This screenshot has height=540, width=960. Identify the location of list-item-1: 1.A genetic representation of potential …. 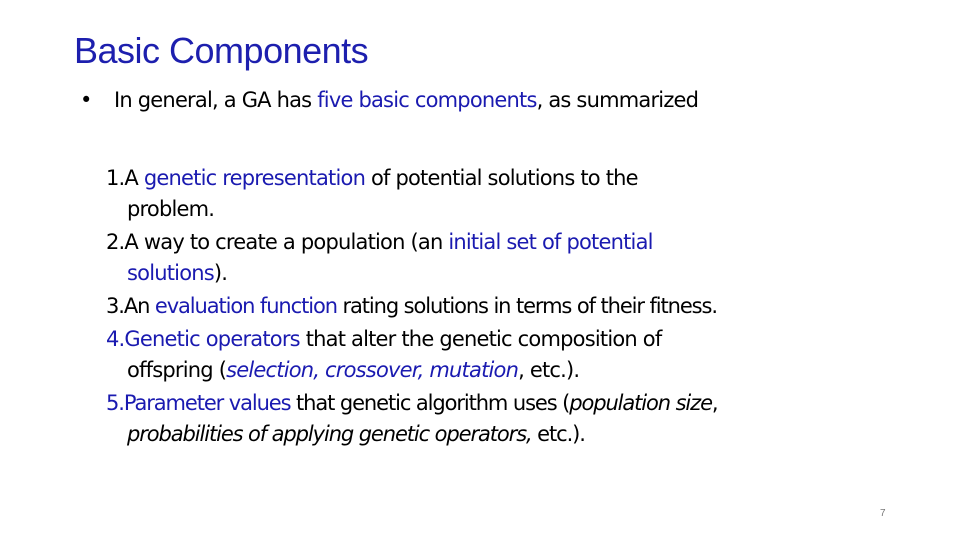
(478, 194).